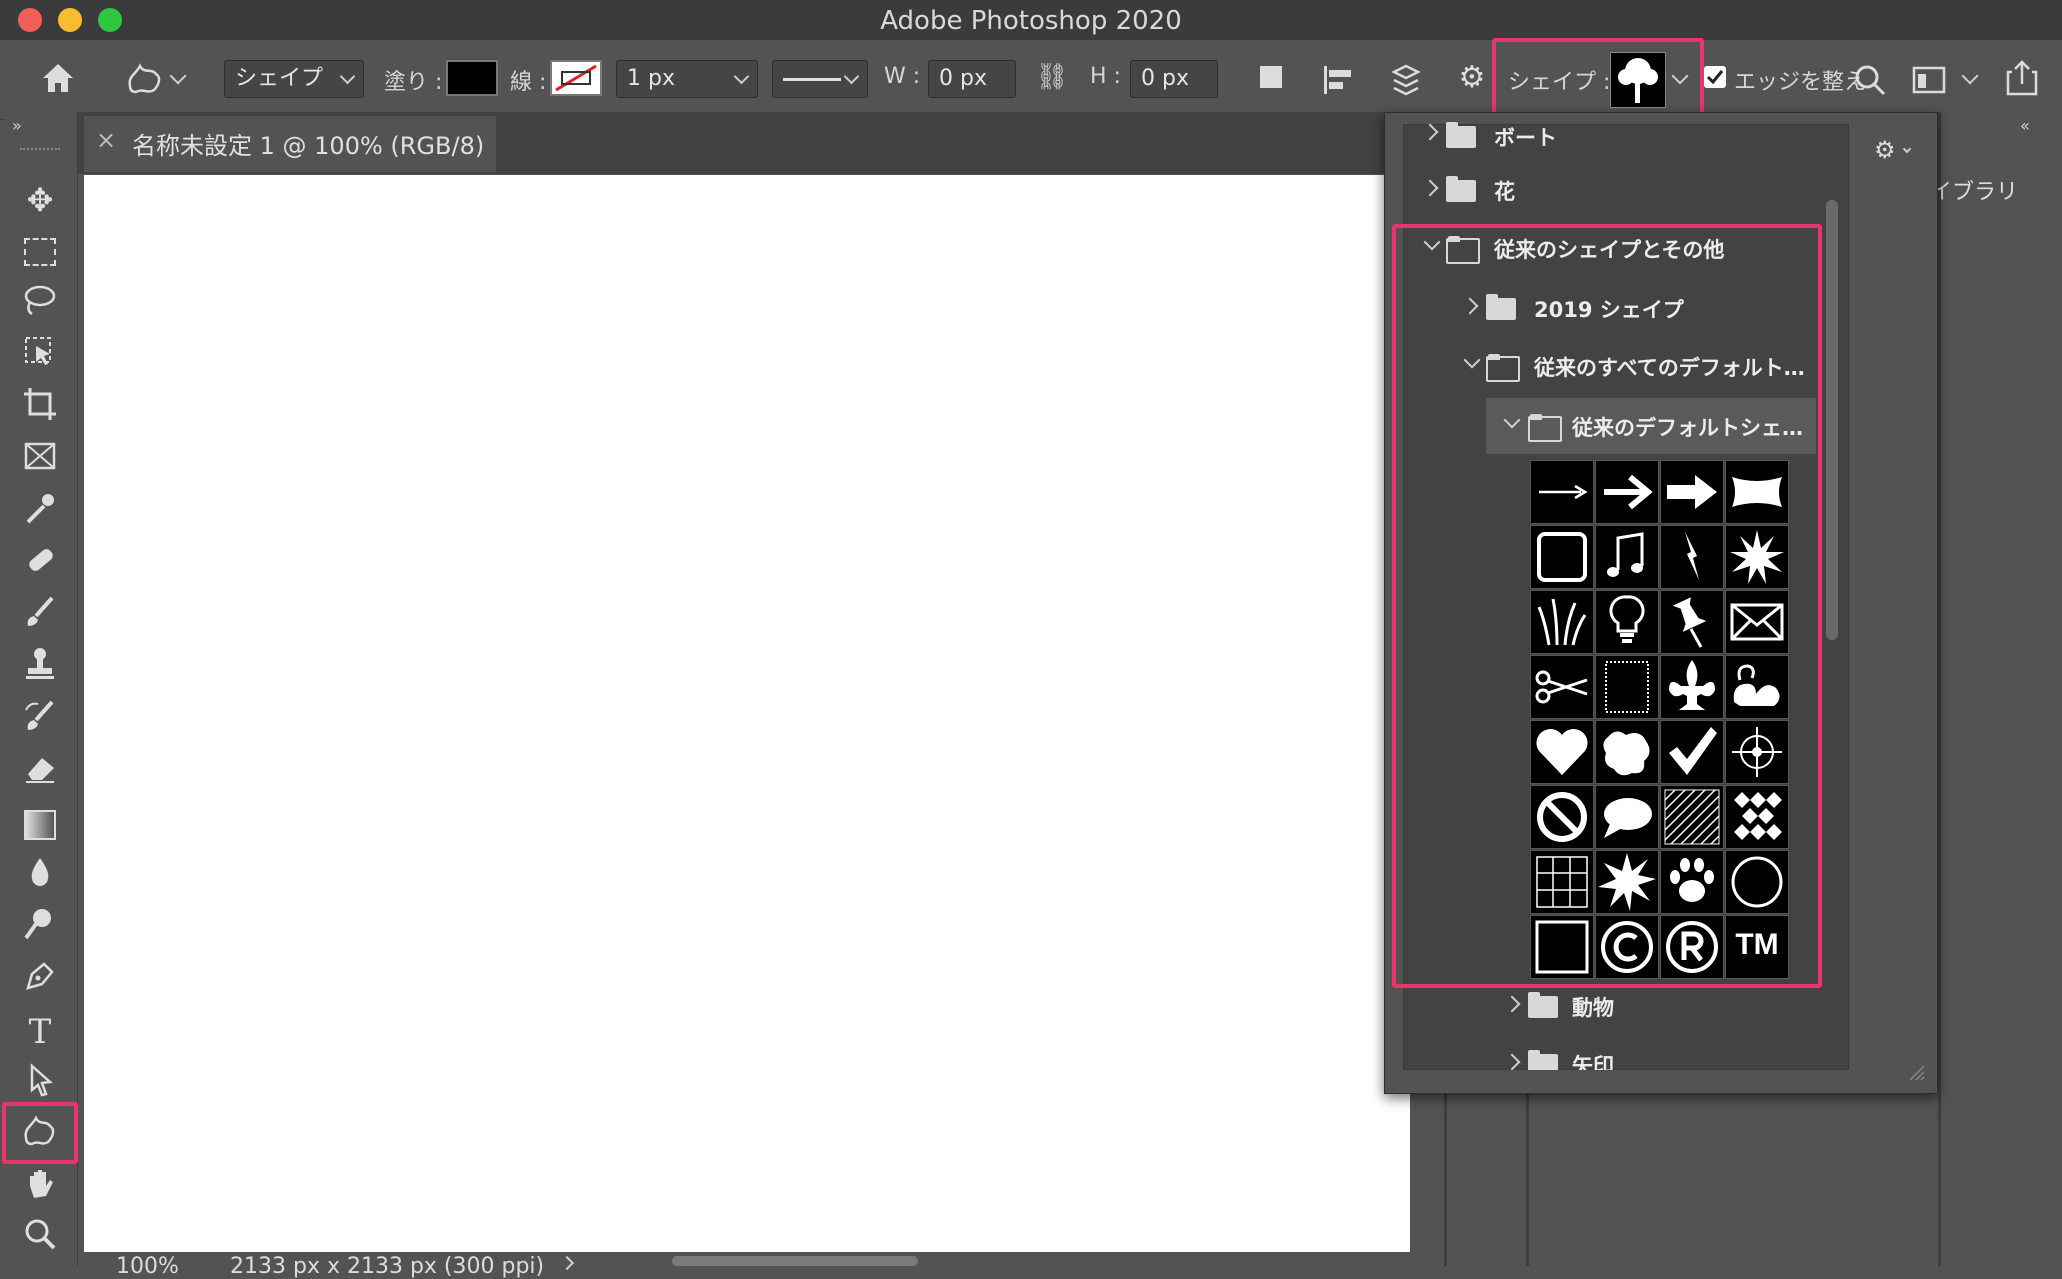  I want to click on folder-row-arrows: 矢印, so click(1651, 1053).